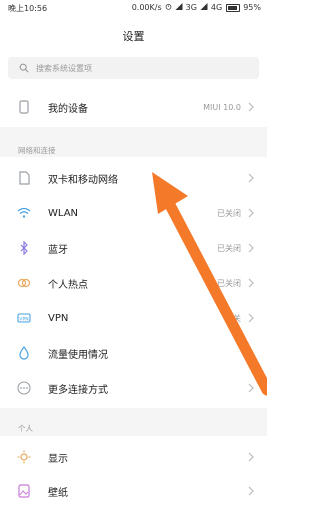 The height and width of the screenshot is (508, 320). Describe the element at coordinates (68, 285) in the screenshot. I see `hotspot-label: 个人热点` at that location.